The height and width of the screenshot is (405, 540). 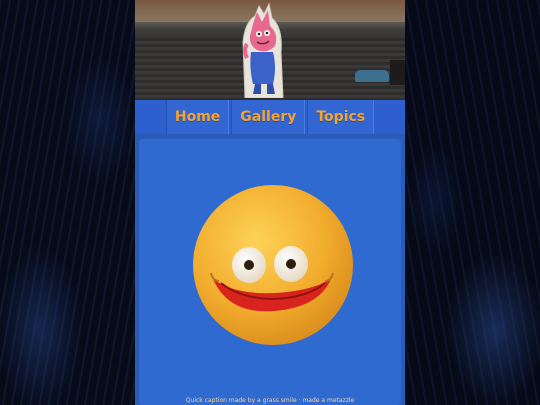 What do you see at coordinates (273, 265) in the screenshot?
I see `smiley-face-image` at bounding box center [273, 265].